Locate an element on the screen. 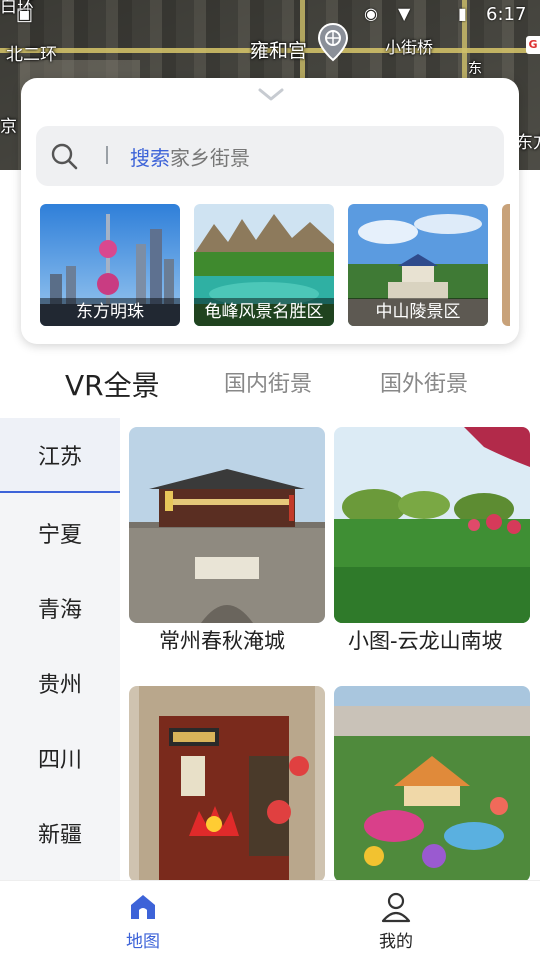 The height and width of the screenshot is (960, 540). featured-caption: 中山陵景区 is located at coordinates (418, 312).